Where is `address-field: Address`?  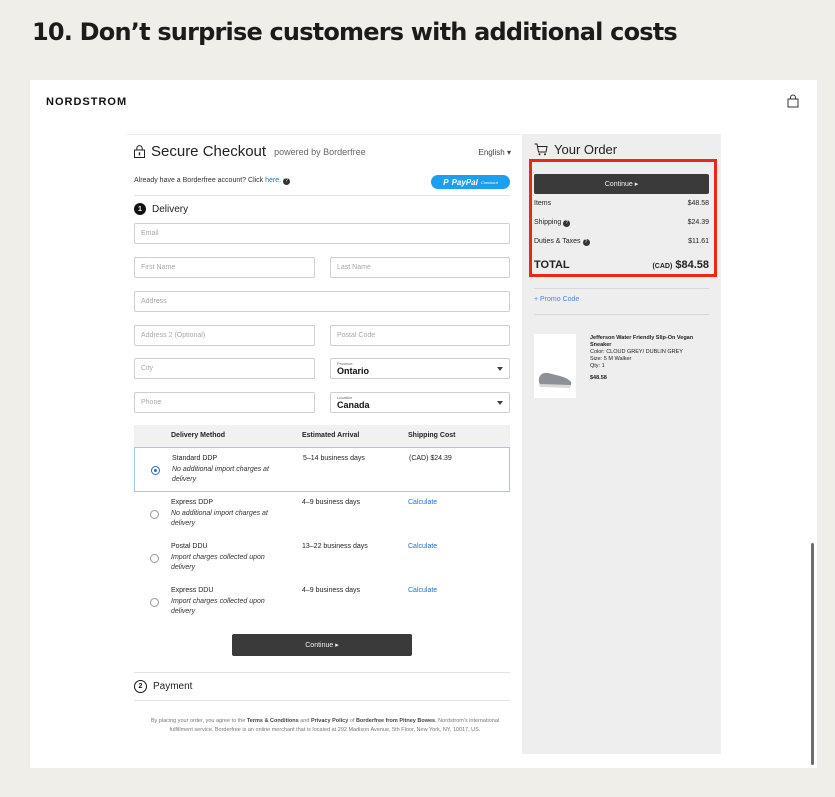 address-field: Address is located at coordinates (322, 301).